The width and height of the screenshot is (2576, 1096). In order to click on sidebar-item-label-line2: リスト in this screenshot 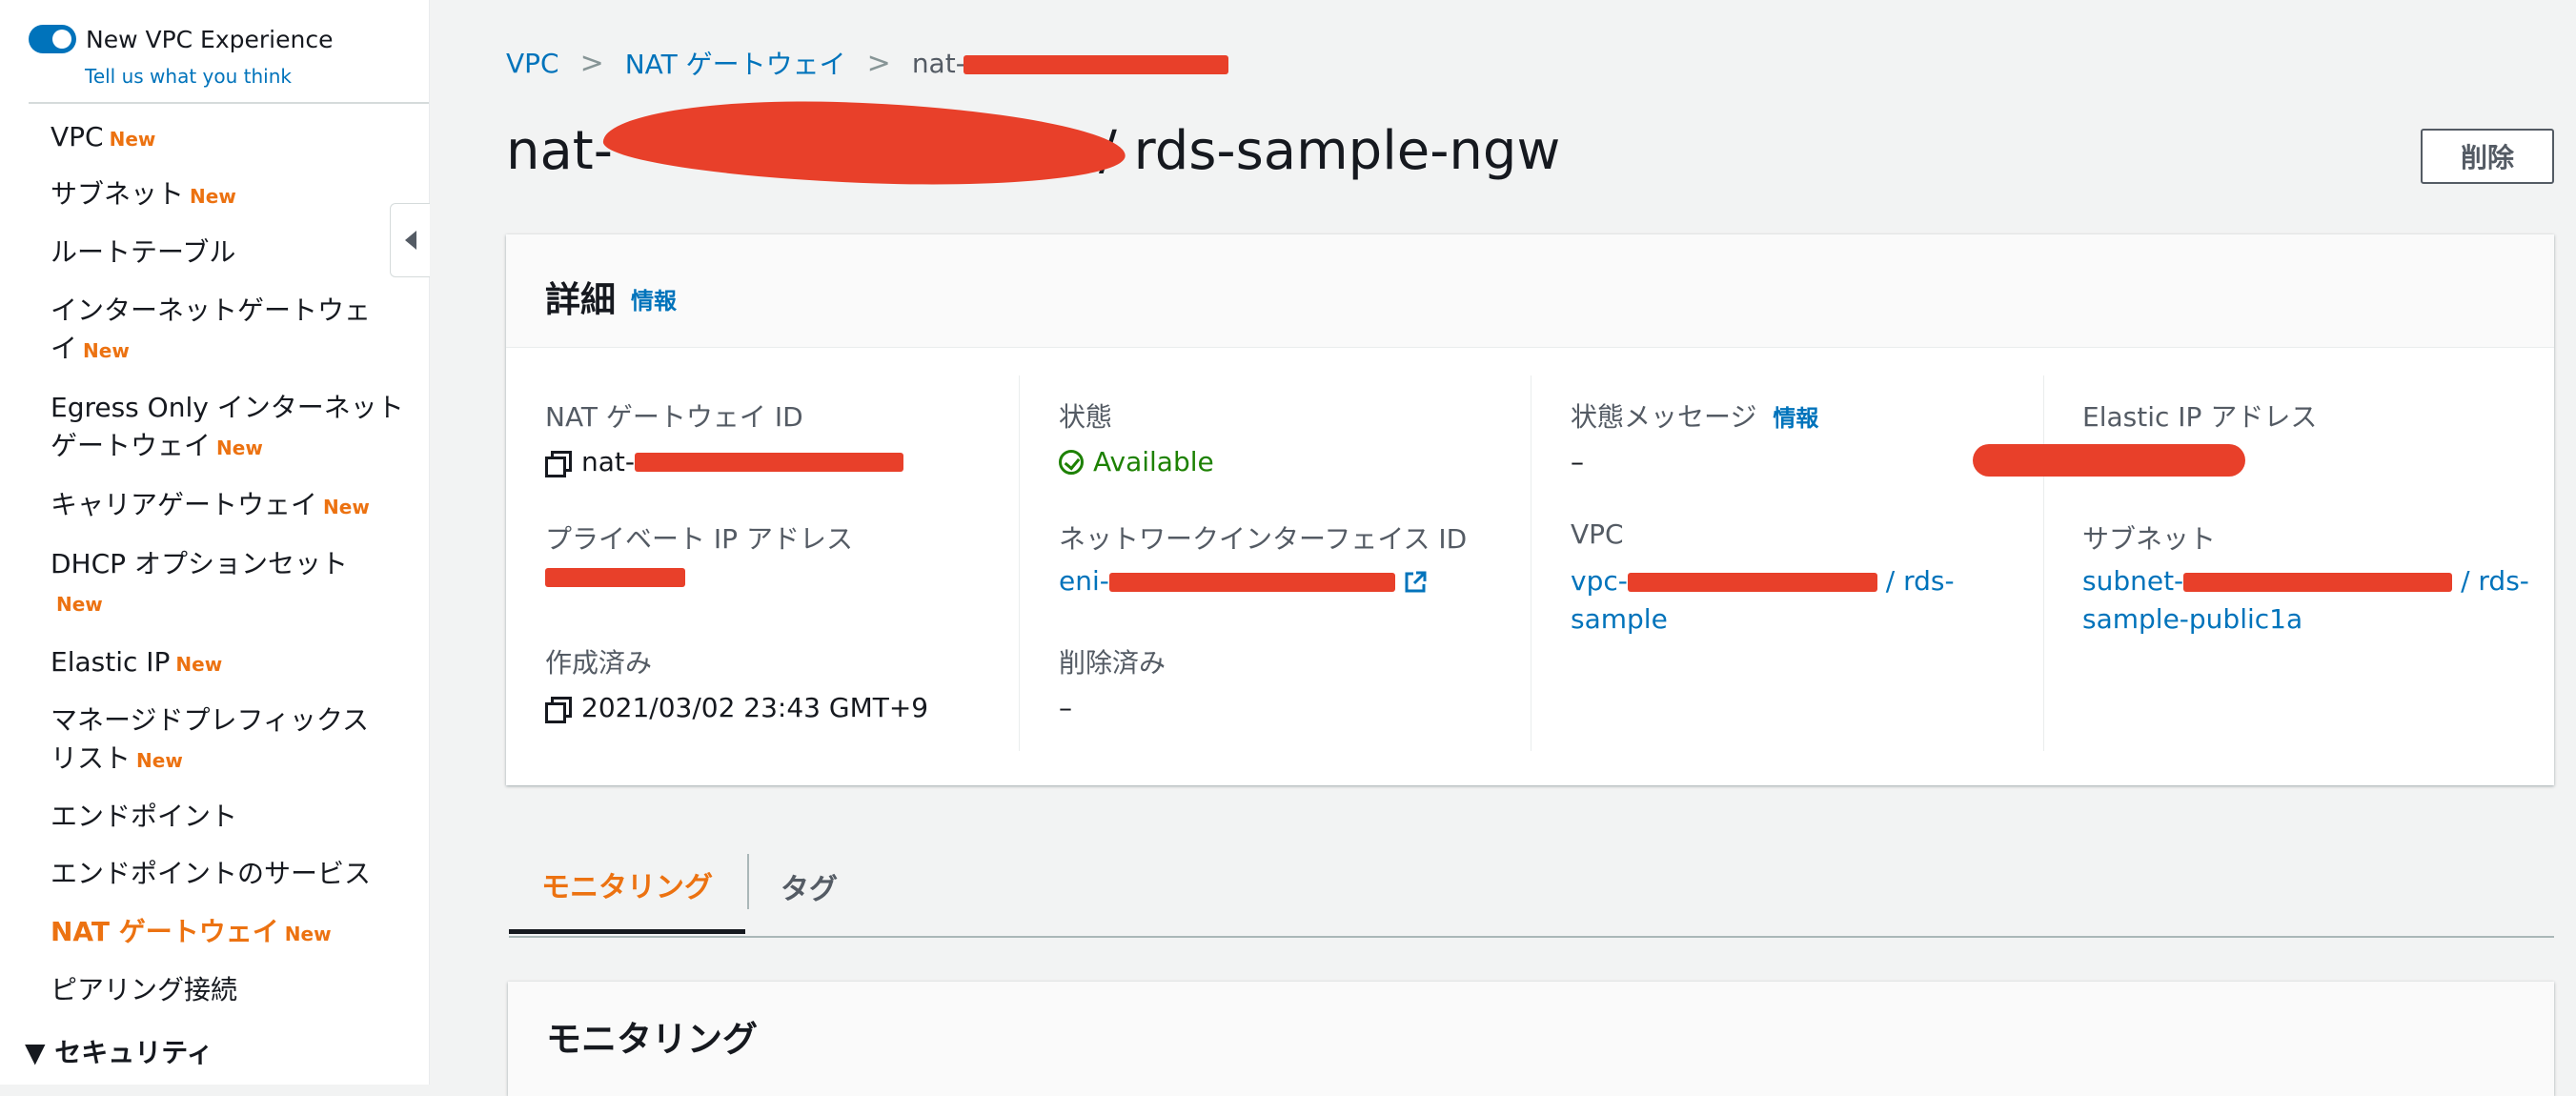, I will do `click(92, 758)`.